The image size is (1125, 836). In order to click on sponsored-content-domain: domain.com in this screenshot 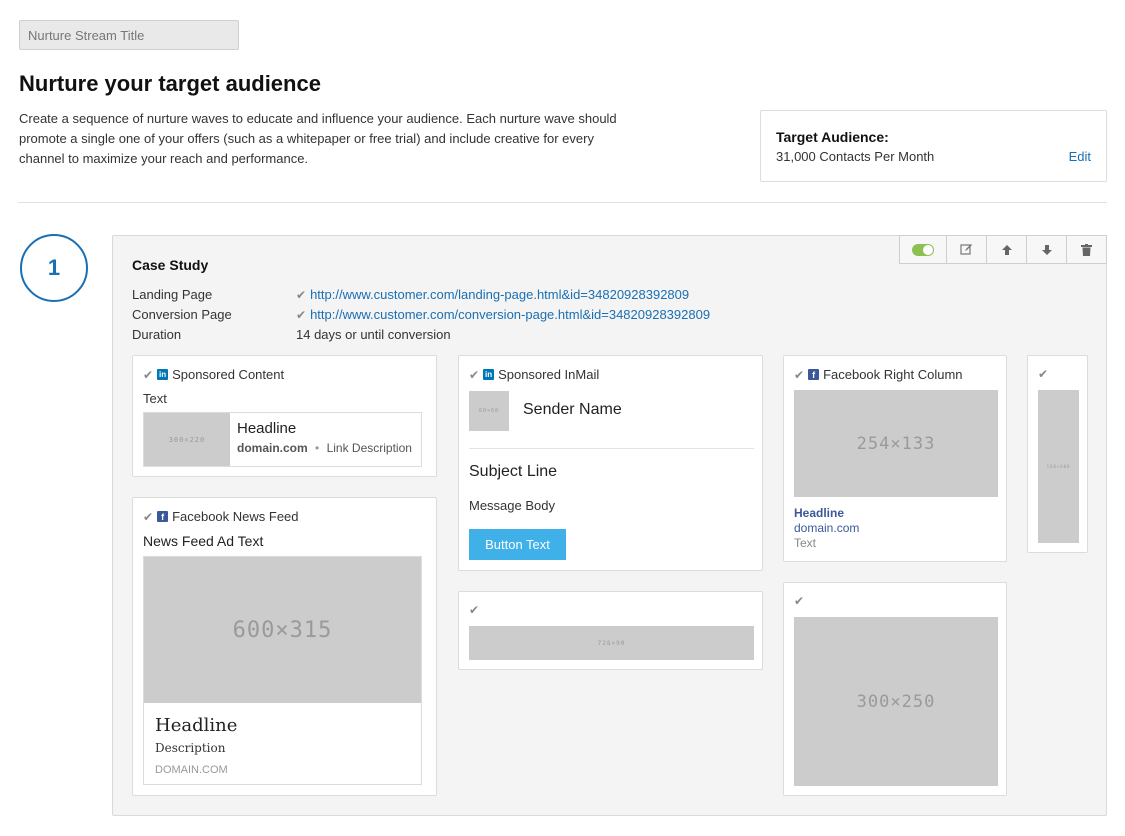, I will do `click(272, 448)`.